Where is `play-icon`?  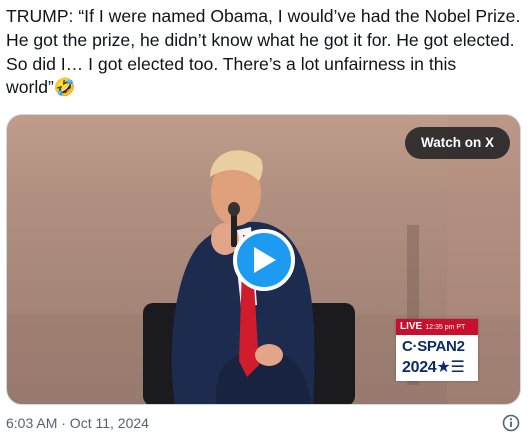
play-icon is located at coordinates (265, 260).